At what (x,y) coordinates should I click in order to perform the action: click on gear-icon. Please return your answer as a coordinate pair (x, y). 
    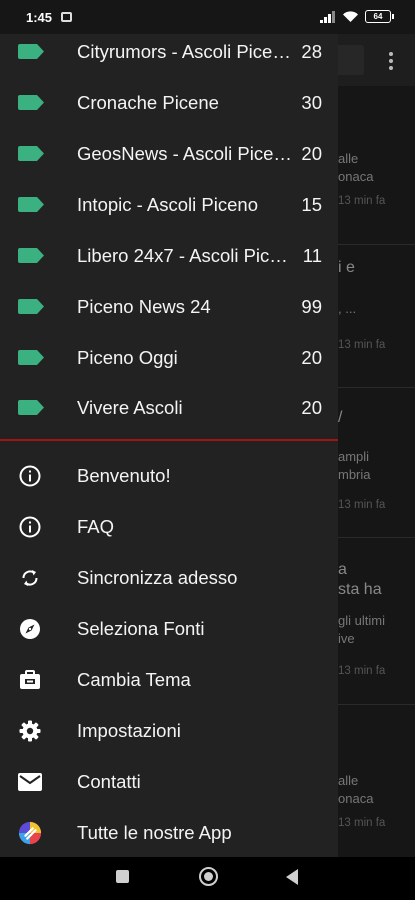
    Looking at the image, I should click on (30, 731).